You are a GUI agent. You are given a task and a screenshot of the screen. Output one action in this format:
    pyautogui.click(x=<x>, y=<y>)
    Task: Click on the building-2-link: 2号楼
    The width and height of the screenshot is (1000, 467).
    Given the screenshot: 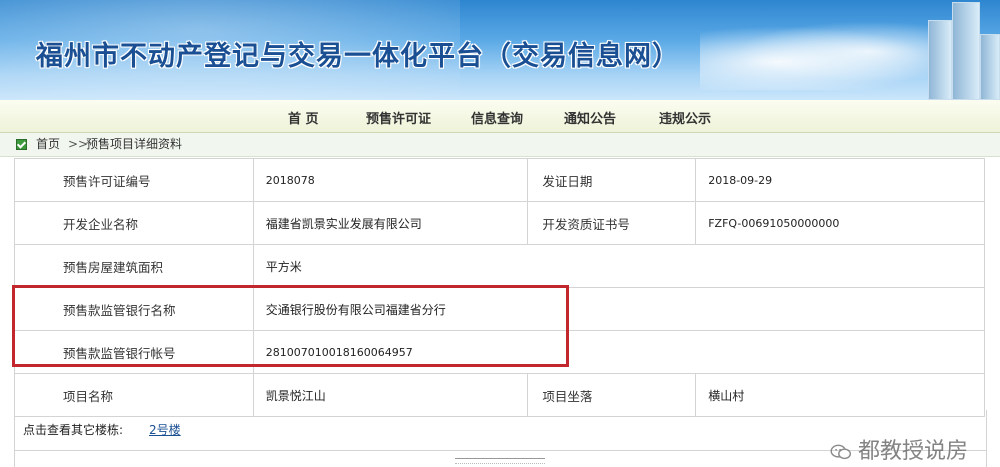 What is the action you would take?
    pyautogui.click(x=165, y=430)
    